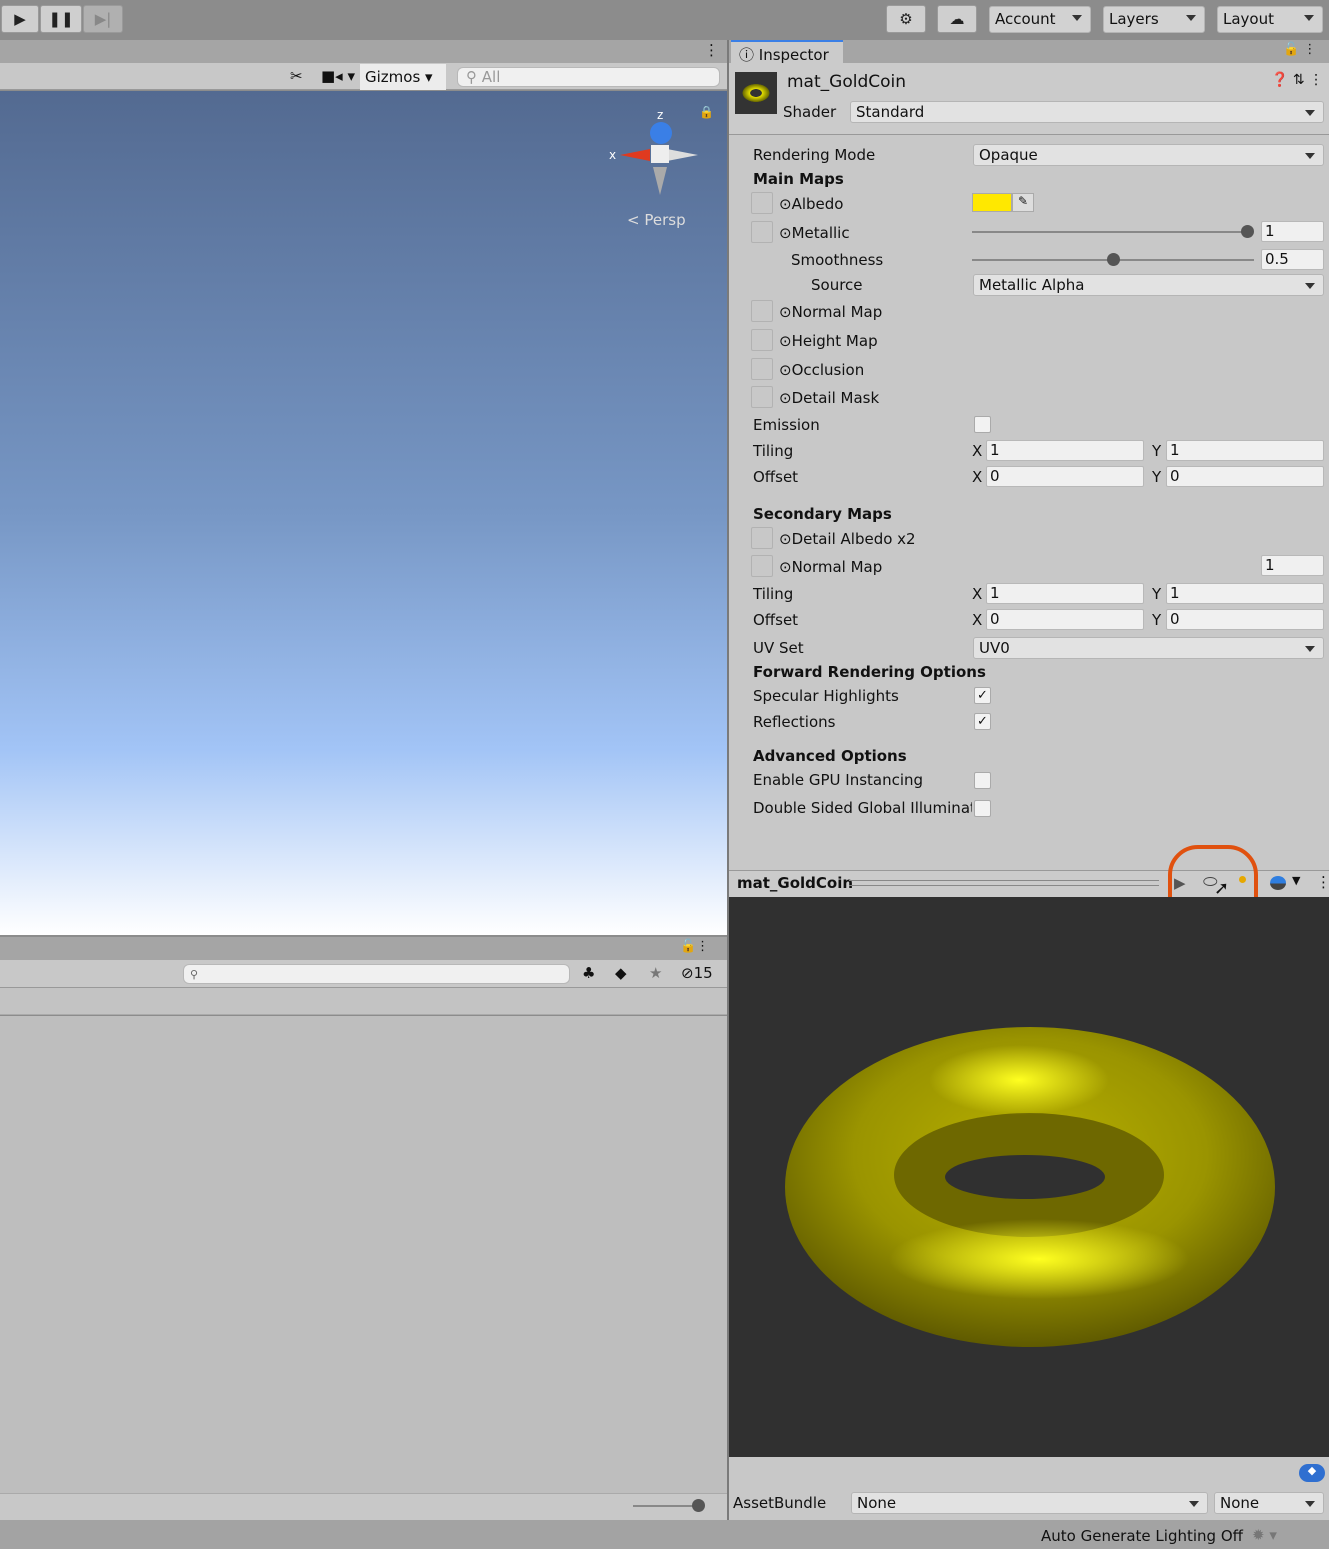 The height and width of the screenshot is (1549, 1329). I want to click on uv-set-label: UV Set, so click(778, 648).